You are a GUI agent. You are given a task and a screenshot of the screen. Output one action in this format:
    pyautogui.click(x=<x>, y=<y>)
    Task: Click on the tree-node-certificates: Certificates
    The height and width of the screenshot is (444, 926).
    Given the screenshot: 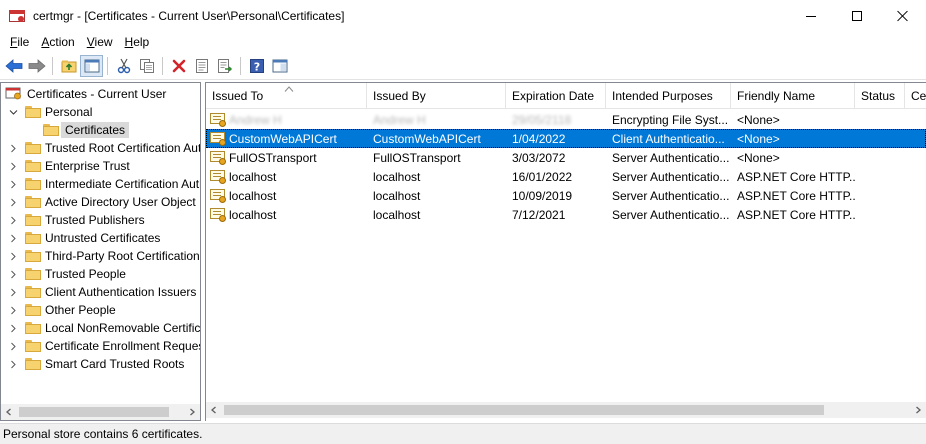 What is the action you would take?
    pyautogui.click(x=86, y=130)
    